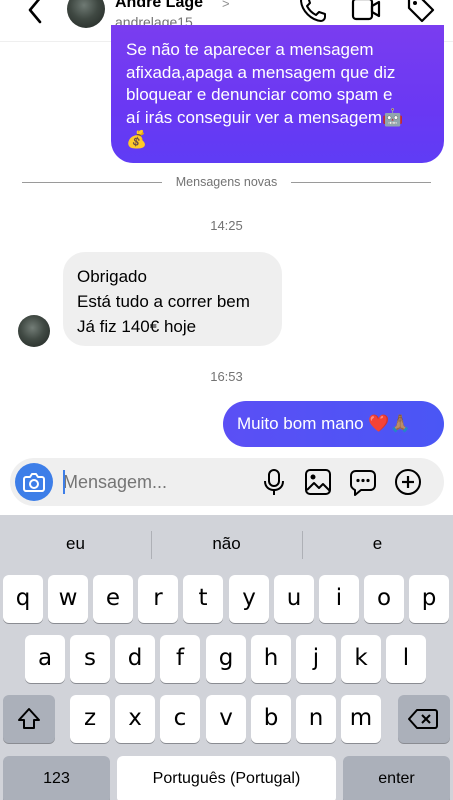 This screenshot has width=453, height=800. I want to click on message-line: 💰, so click(137, 139).